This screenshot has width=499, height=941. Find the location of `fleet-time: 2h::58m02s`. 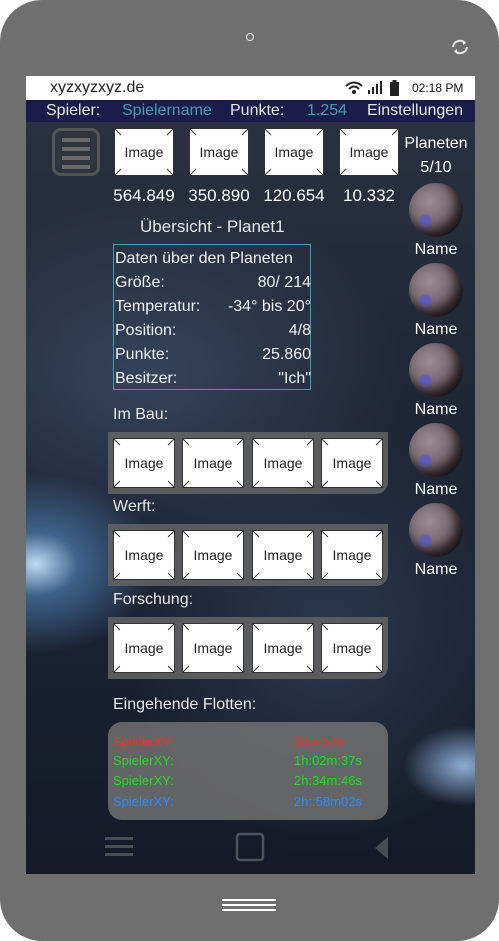

fleet-time: 2h::58m02s is located at coordinates (328, 801).